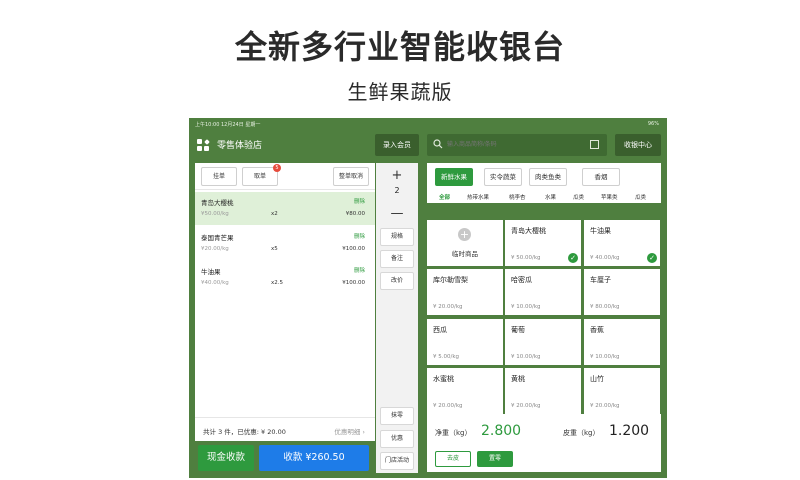  Describe the element at coordinates (622, 292) in the screenshot. I see `product-tile: 车厘子 ¥ 80.00/kg` at that location.